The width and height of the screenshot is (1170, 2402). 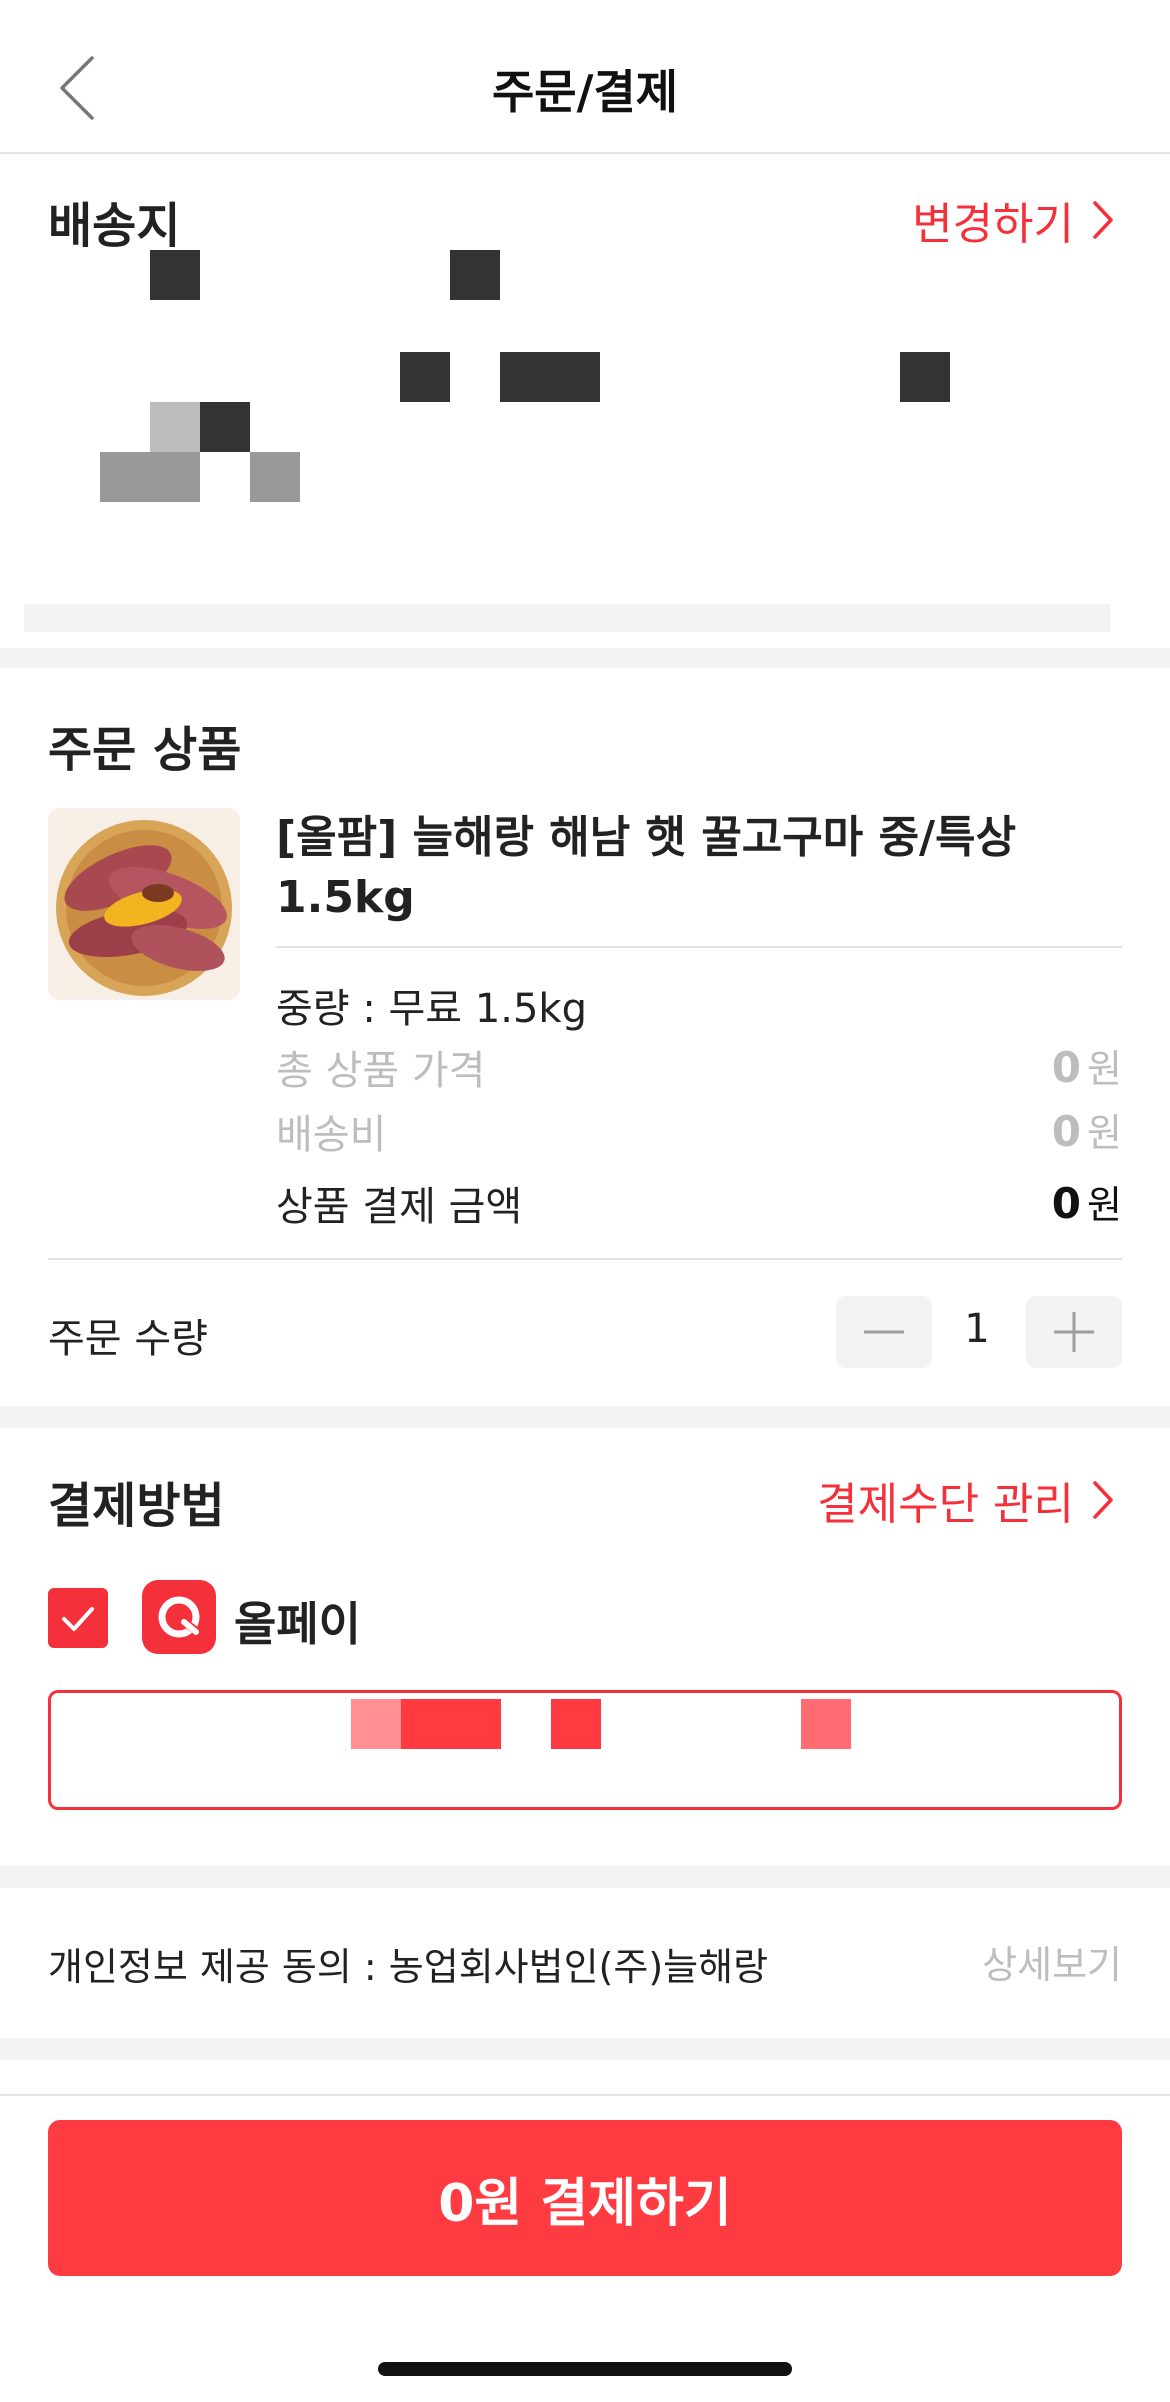 I want to click on shipping-fee-label: 배송비, so click(x=331, y=1135).